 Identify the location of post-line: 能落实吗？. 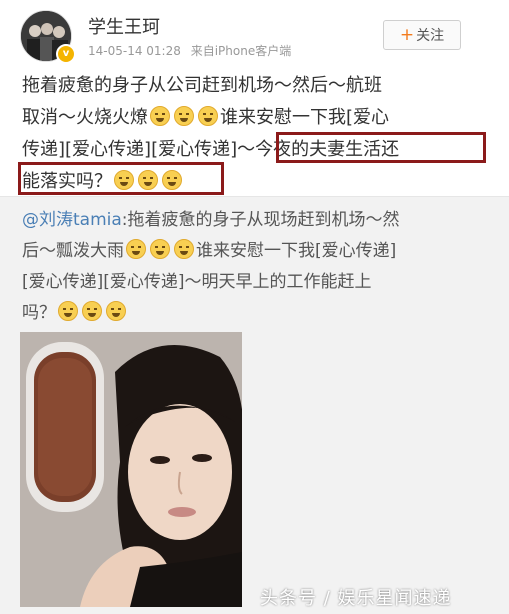
(252, 182).